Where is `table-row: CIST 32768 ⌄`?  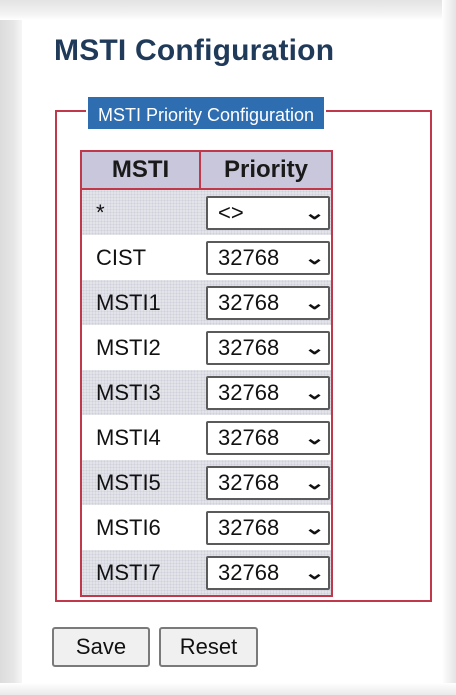 table-row: CIST 32768 ⌄ is located at coordinates (206, 257).